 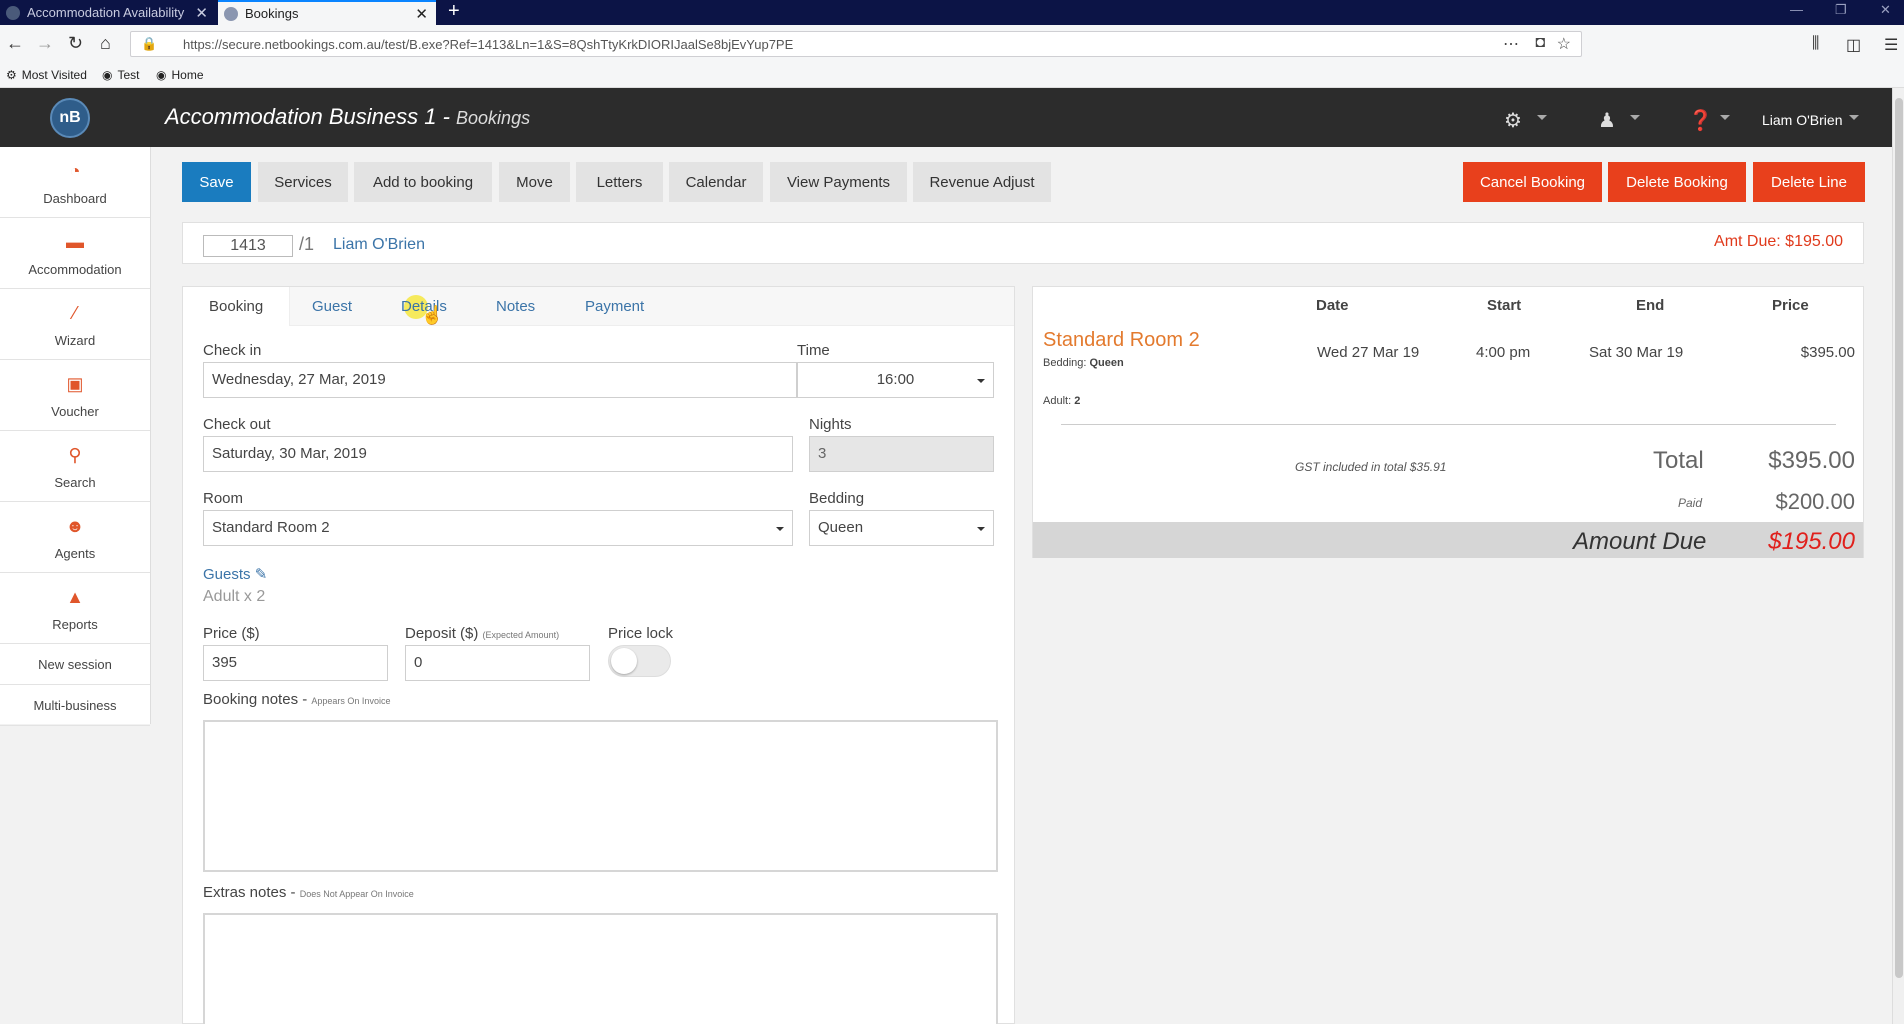 I want to click on amount-due-value: $195.00, so click(x=1811, y=541).